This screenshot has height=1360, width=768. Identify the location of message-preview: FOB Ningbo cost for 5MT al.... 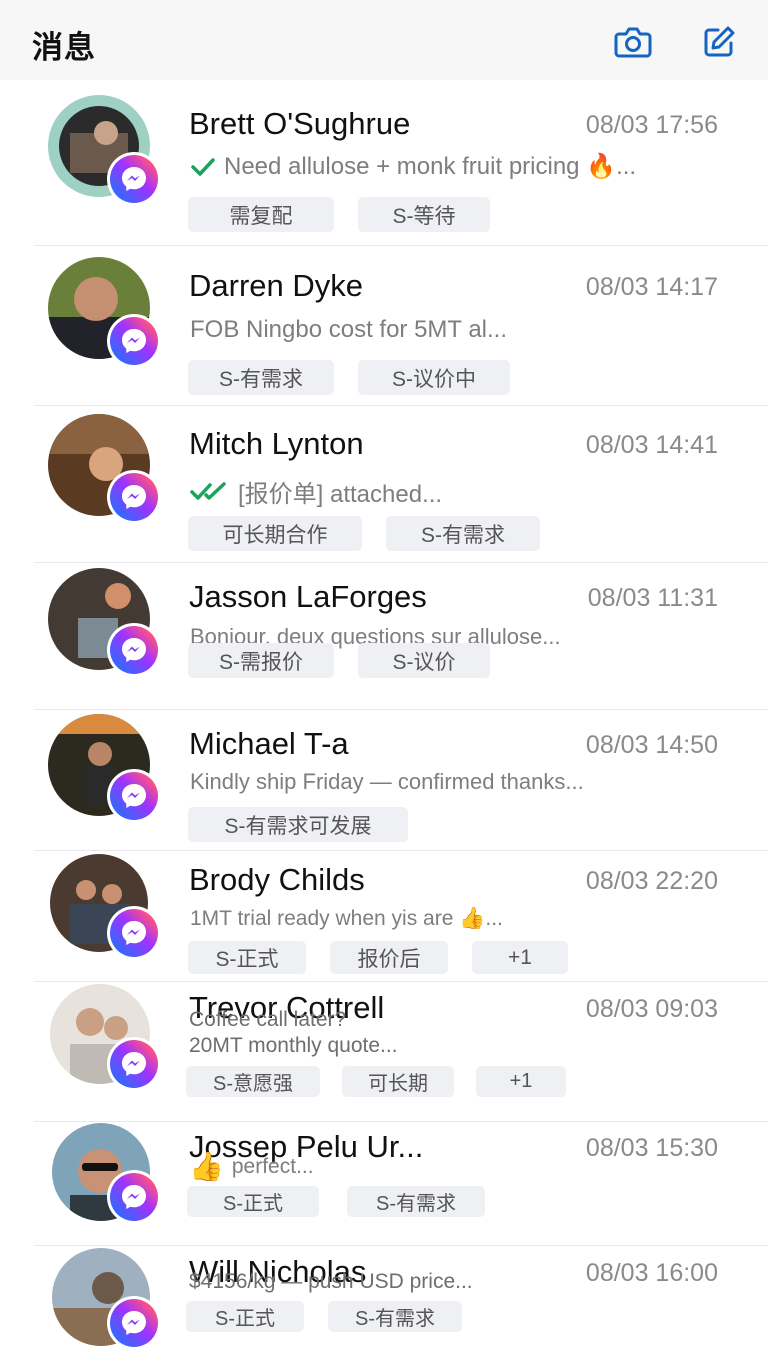
(348, 330).